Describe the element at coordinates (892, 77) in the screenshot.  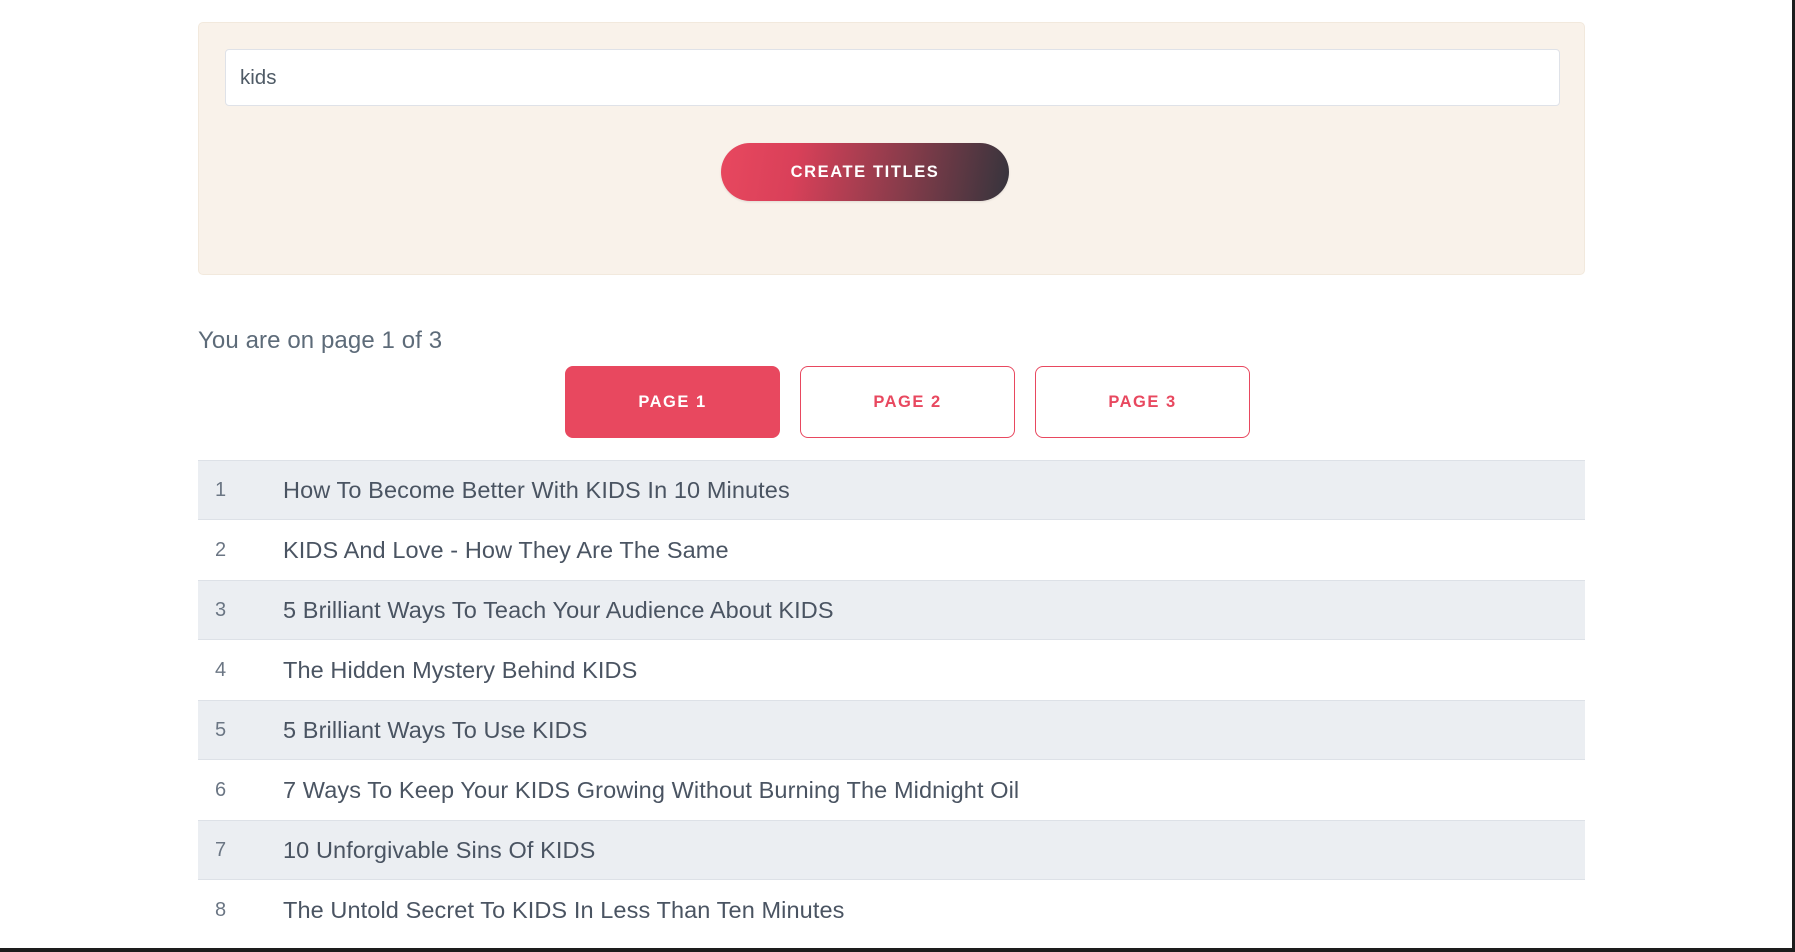
I see `keyword-input` at that location.